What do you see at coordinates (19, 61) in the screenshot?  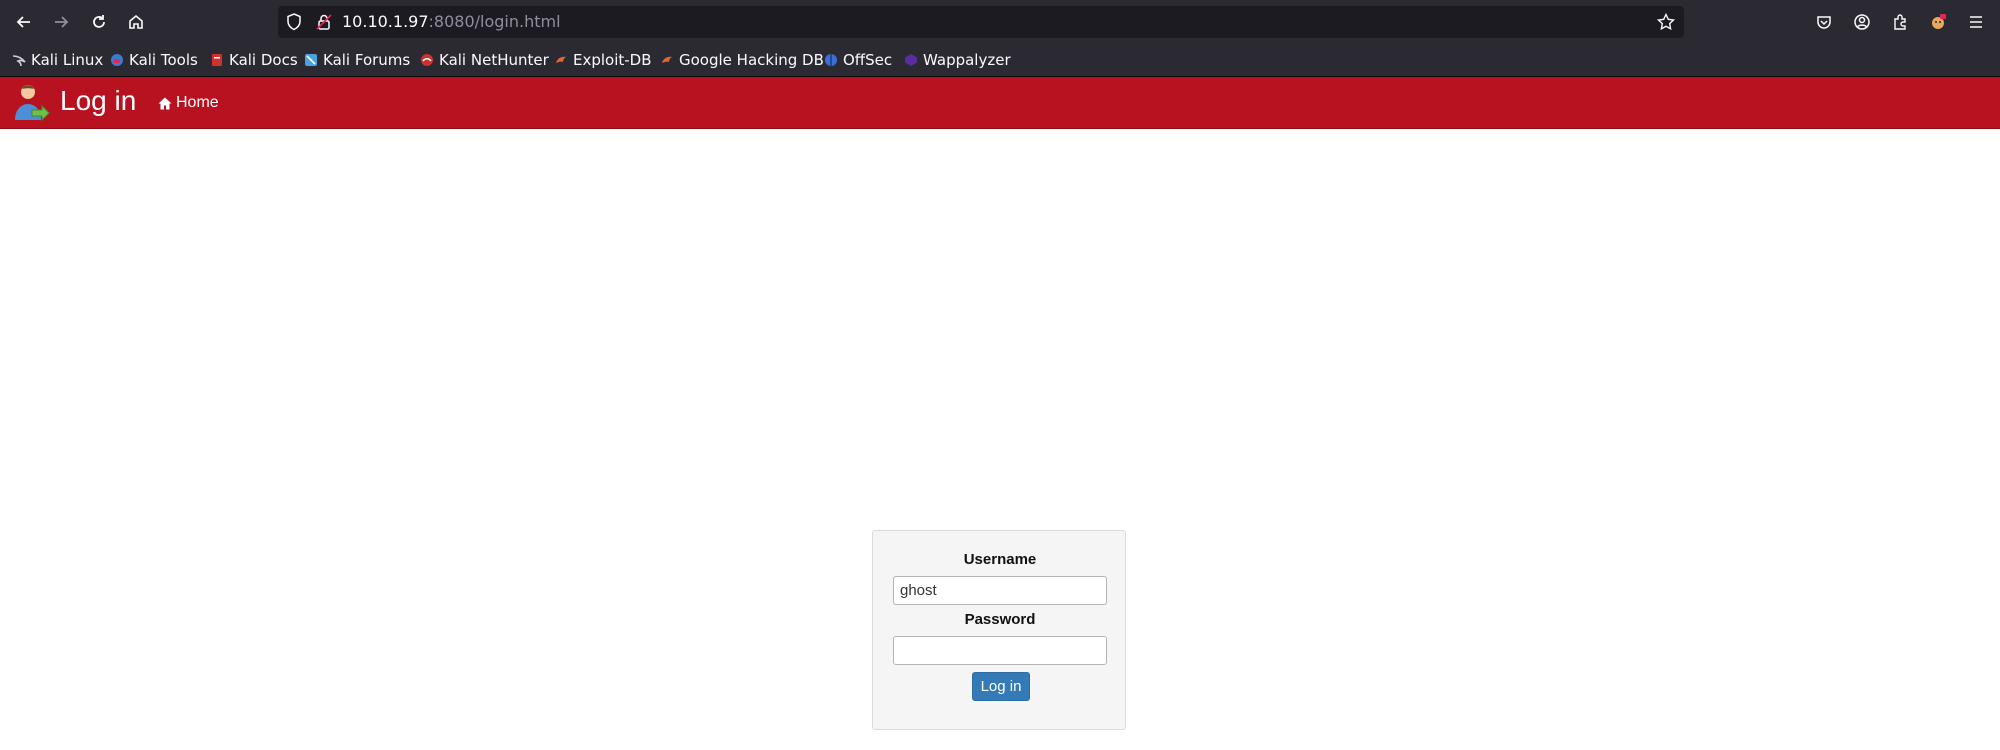 I see `kali-dragon-icon` at bounding box center [19, 61].